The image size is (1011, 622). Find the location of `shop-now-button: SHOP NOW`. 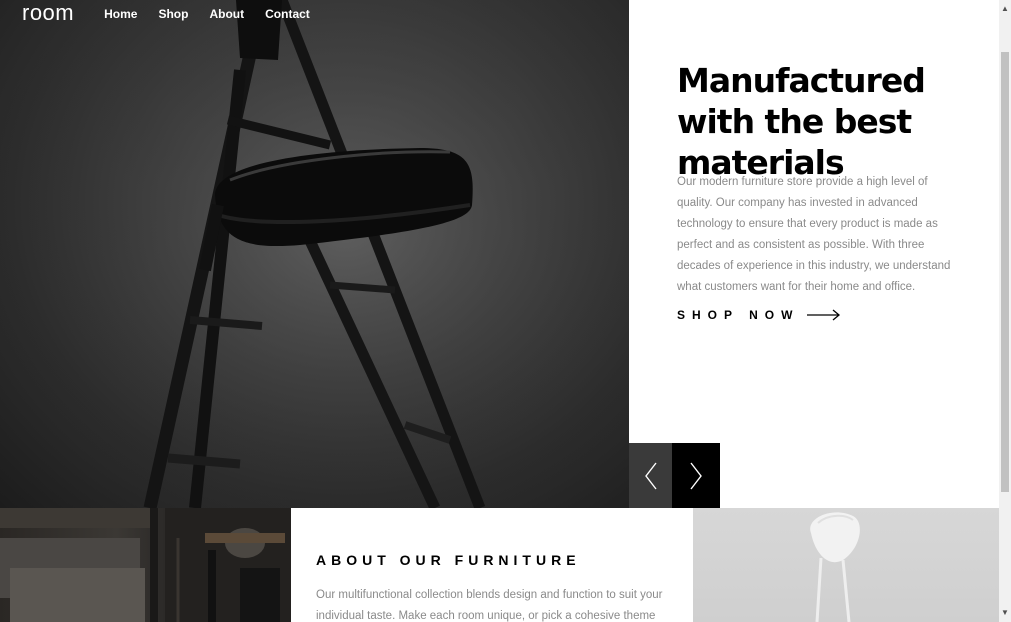

shop-now-button: SHOP NOW is located at coordinates (759, 315).